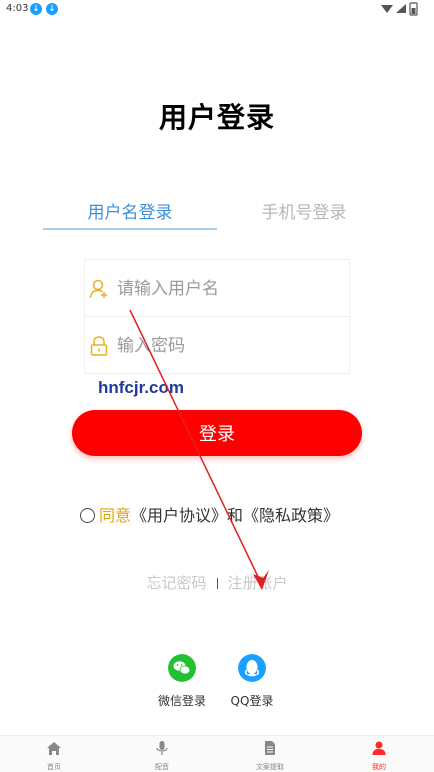 This screenshot has height=772, width=434. I want to click on agree-label: 同意, so click(115, 515).